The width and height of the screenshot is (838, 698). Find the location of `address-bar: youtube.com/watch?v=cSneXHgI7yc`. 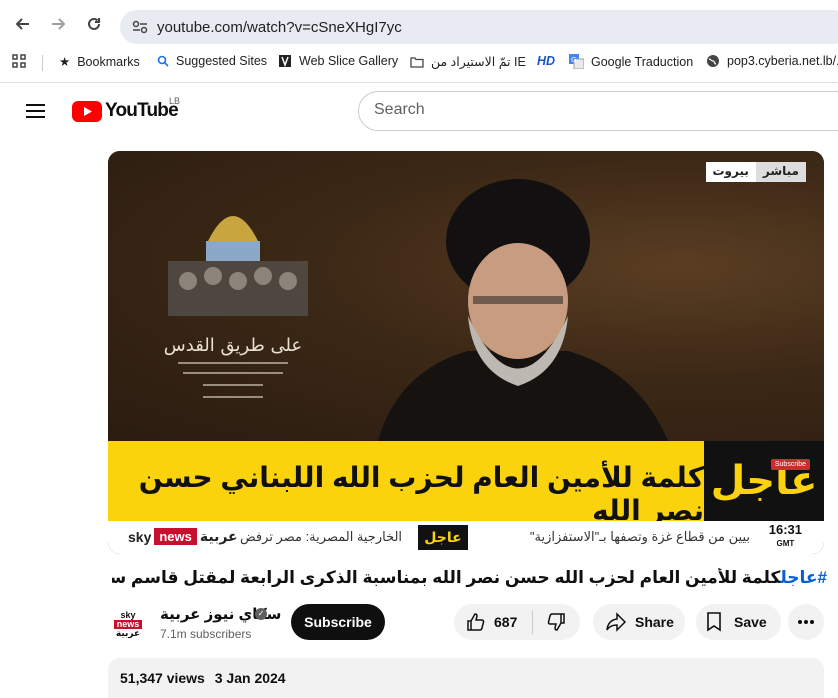

address-bar: youtube.com/watch?v=cSneXHgI7yc is located at coordinates (479, 27).